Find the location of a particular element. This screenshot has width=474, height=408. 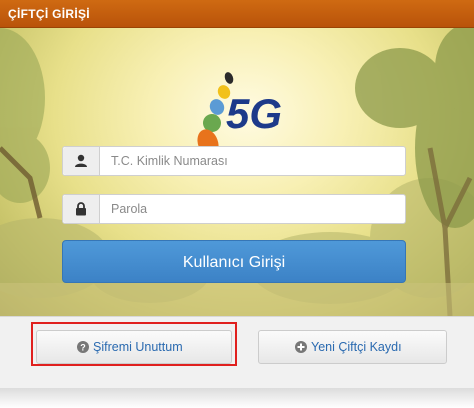

forgot-password-button: ? Şifremi Unuttum is located at coordinates (134, 347).